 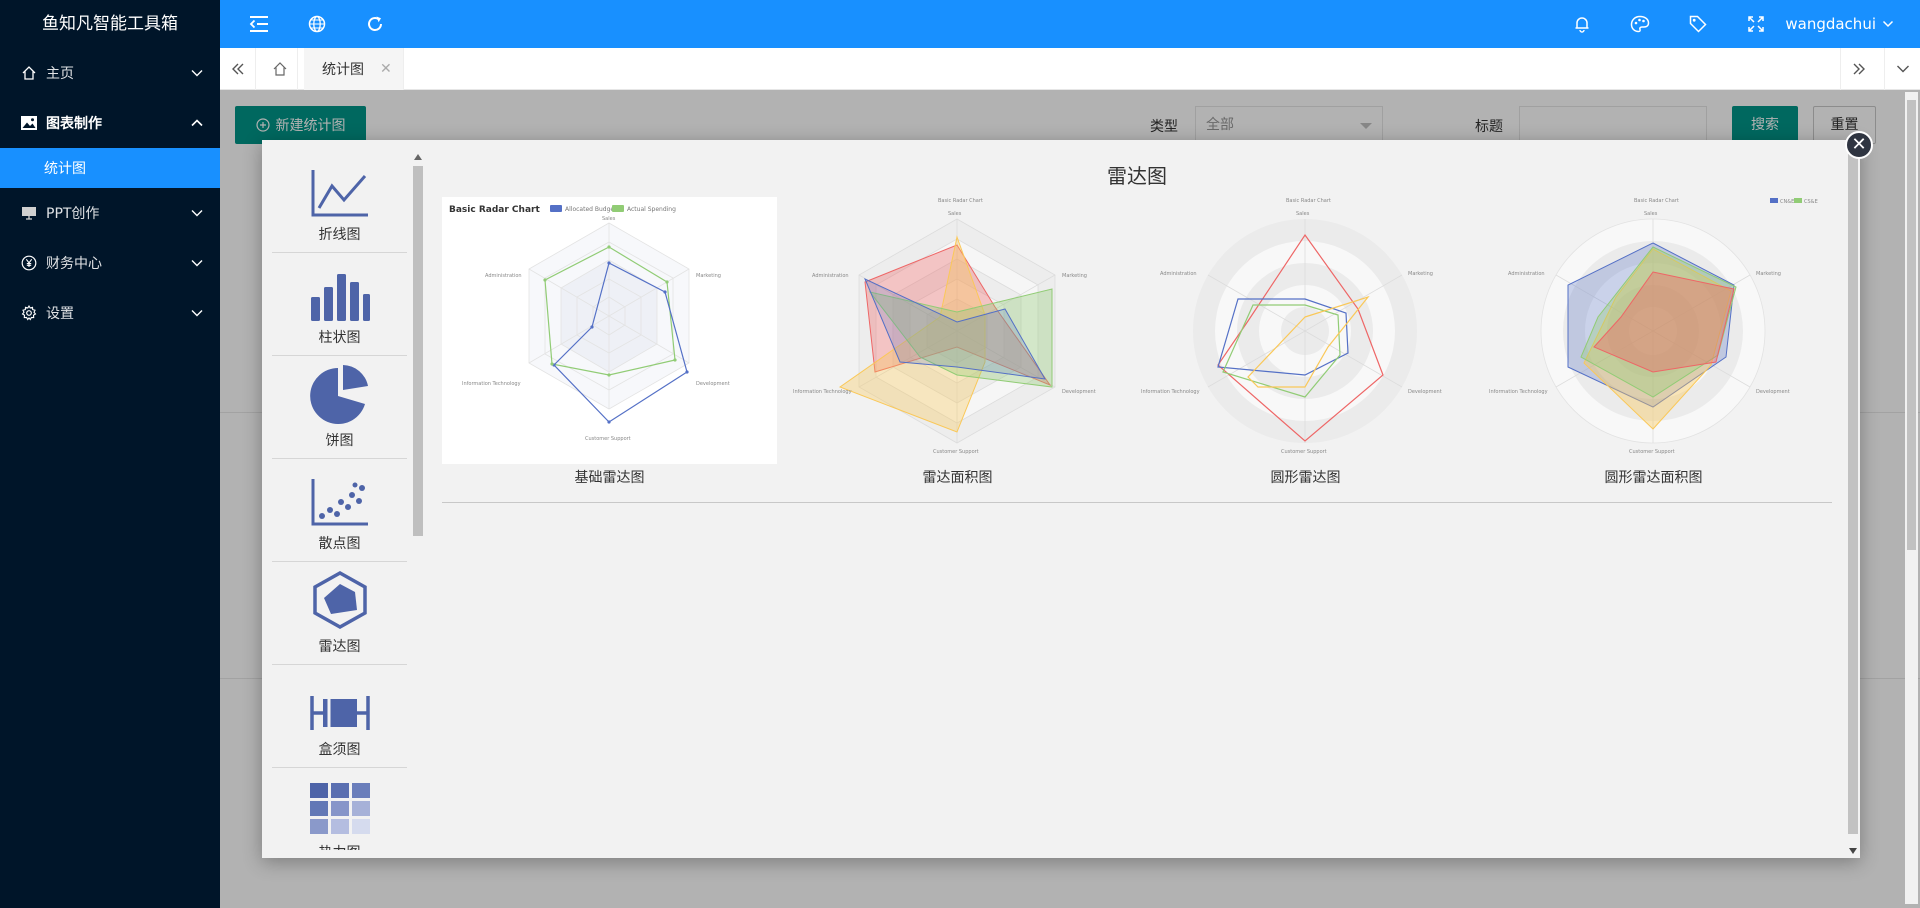 I want to click on tab-statistics: 统计图 ✕, so click(x=354, y=69).